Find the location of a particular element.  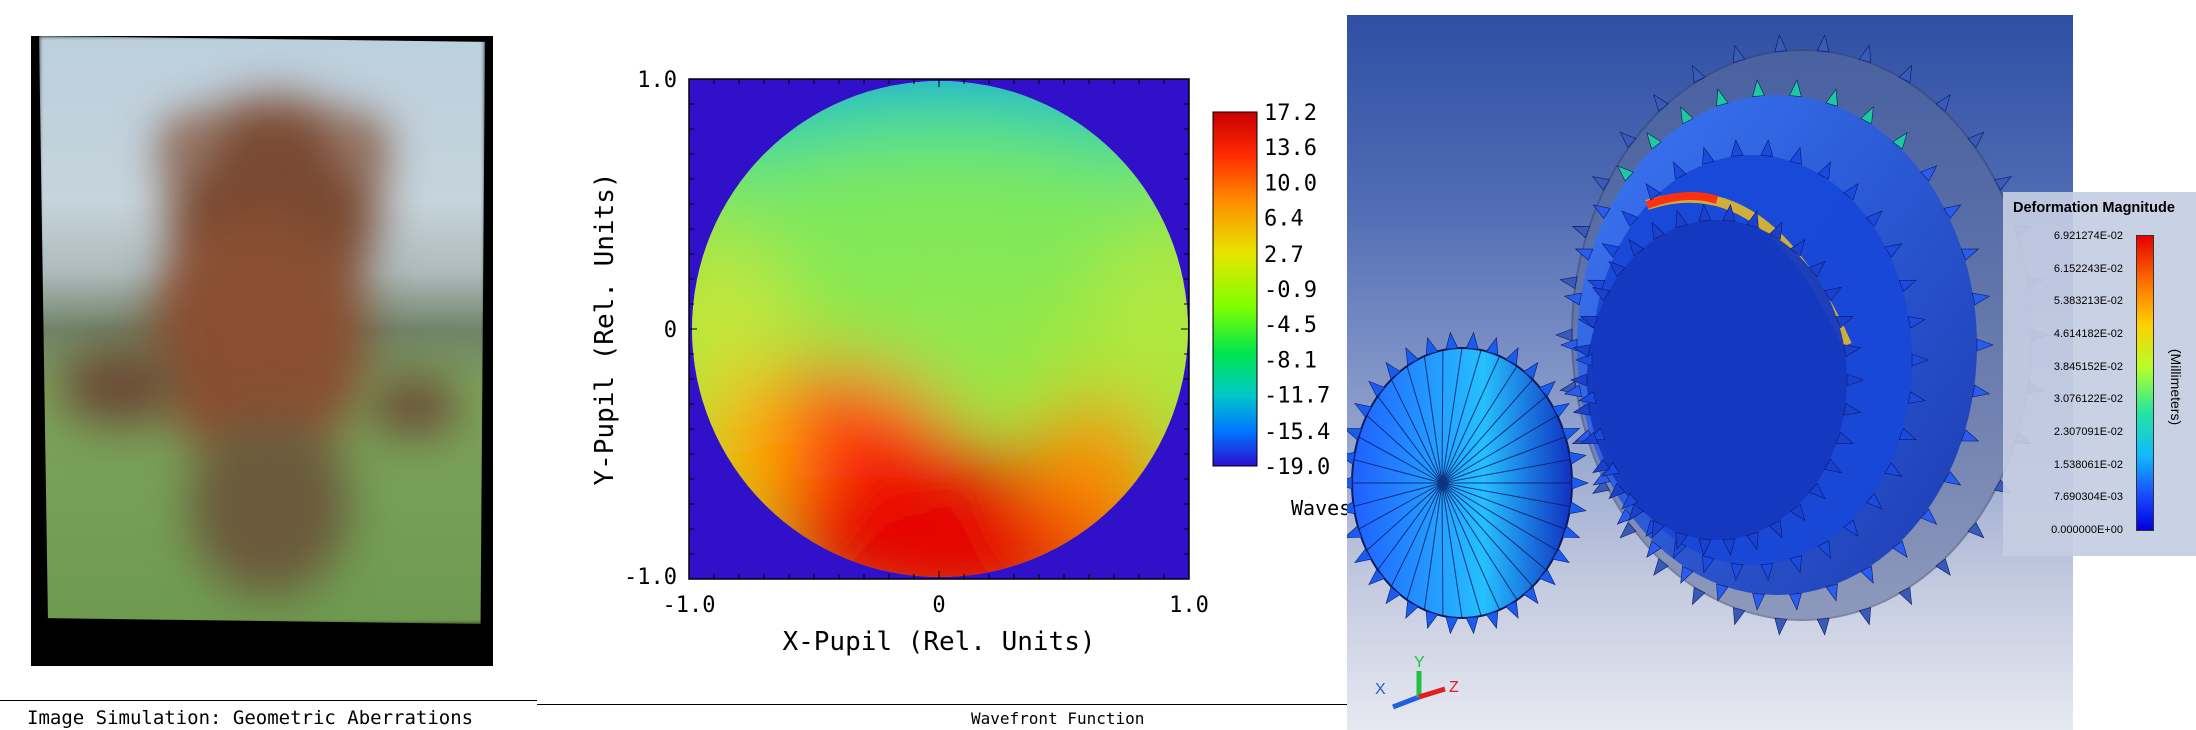

legend-tick-label: 5.383213E-02 is located at coordinates (2088, 301).